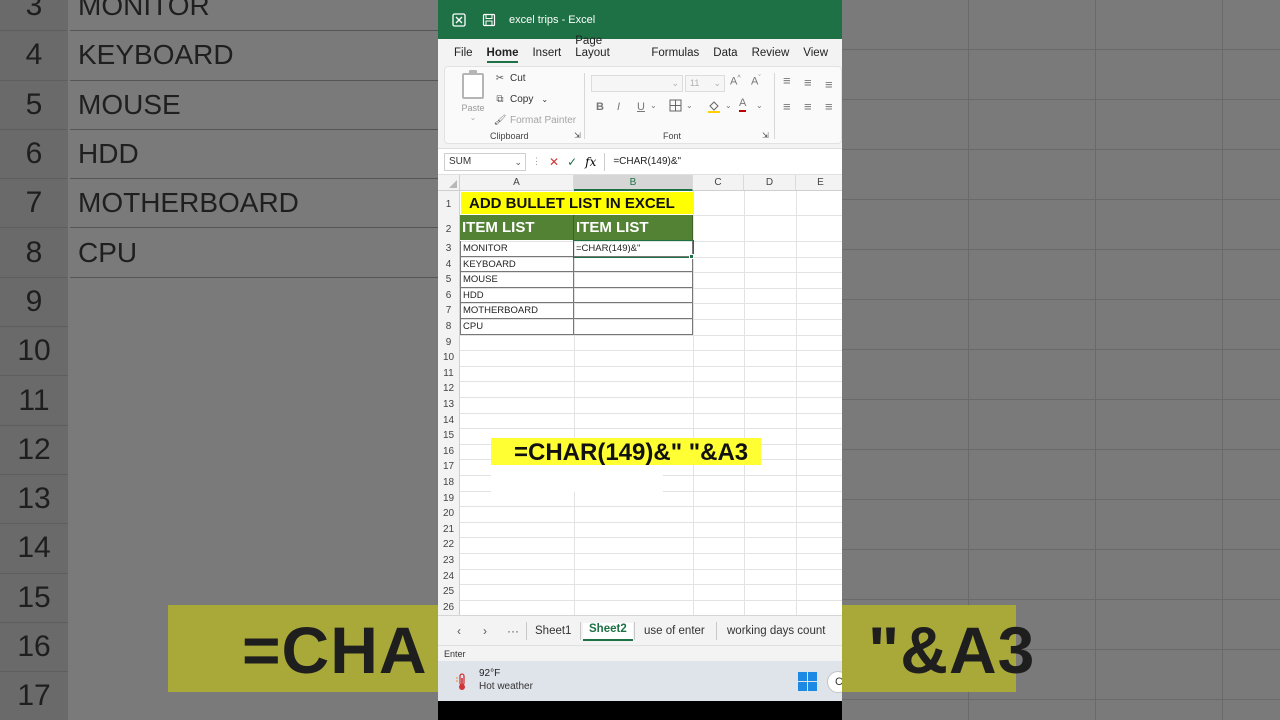 This screenshot has width=1280, height=720. What do you see at coordinates (502, 55) in the screenshot?
I see `menu-home: Home` at bounding box center [502, 55].